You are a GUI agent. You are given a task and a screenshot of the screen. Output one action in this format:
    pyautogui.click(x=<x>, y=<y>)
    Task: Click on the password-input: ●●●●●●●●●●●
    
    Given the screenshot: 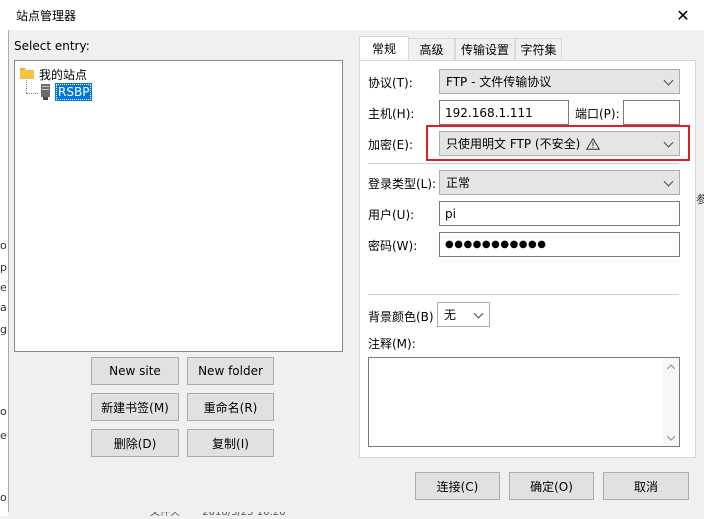 What is the action you would take?
    pyautogui.click(x=559, y=244)
    